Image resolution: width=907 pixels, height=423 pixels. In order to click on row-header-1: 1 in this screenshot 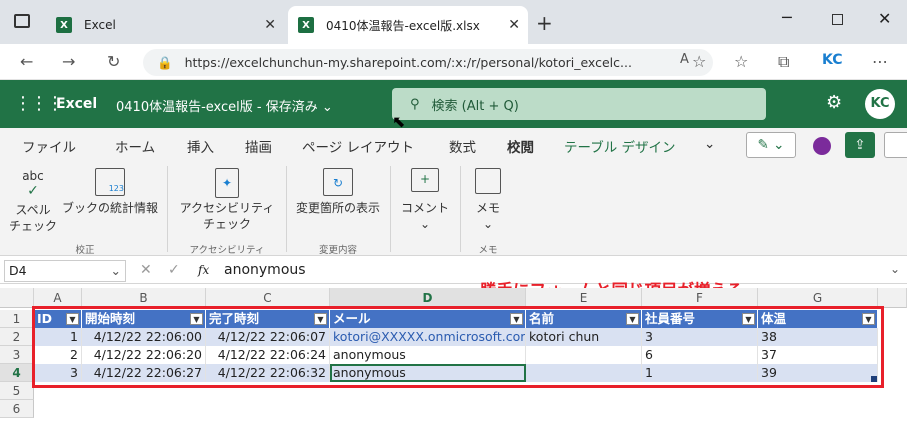, I will do `click(17, 319)`.